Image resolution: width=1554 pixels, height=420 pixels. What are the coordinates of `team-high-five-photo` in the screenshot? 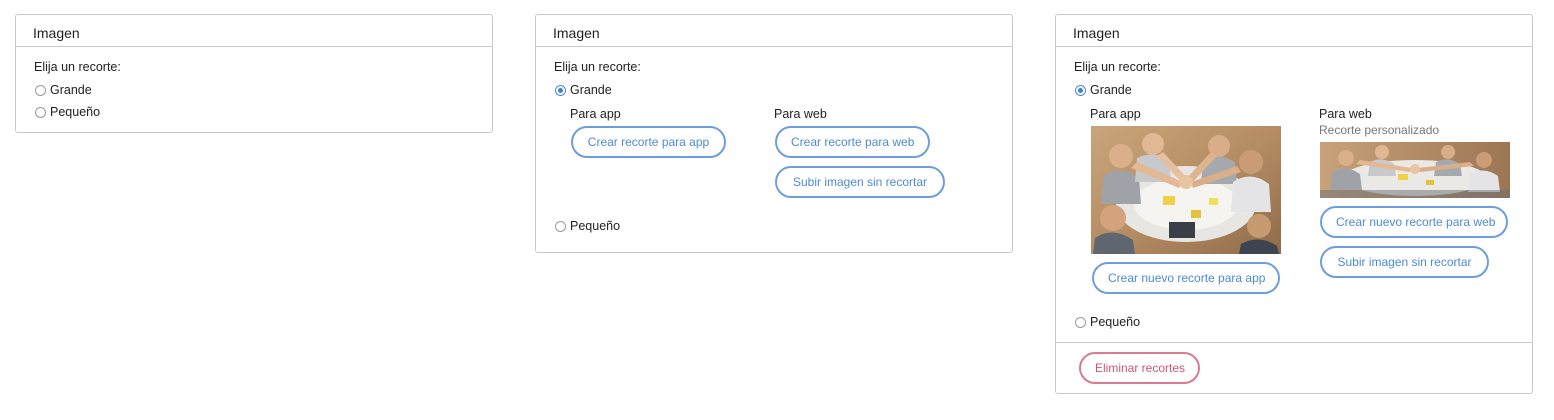 It's located at (1186, 190).